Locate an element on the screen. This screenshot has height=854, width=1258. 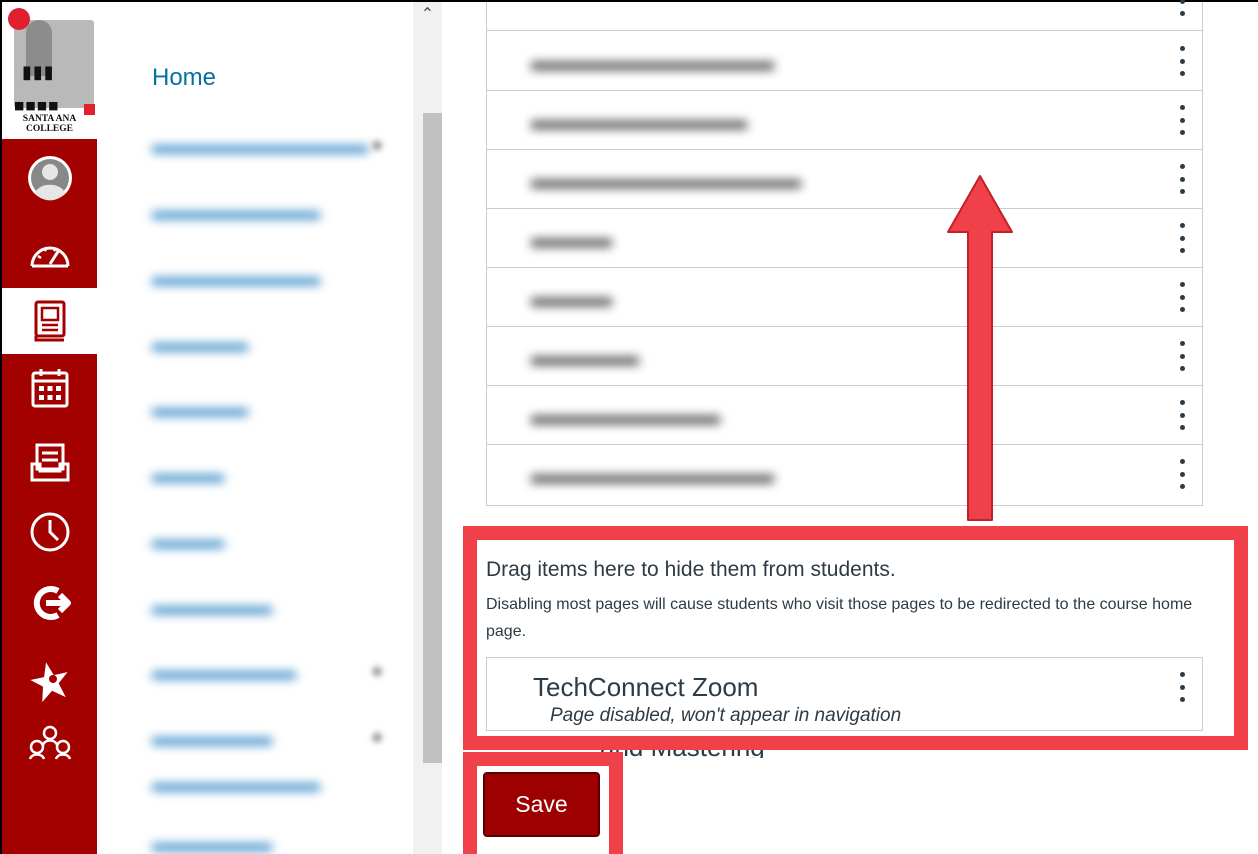
list-item-label-blurred: ▬▬▬▬▬▬▬▬▬▬ is located at coordinates (666, 179).